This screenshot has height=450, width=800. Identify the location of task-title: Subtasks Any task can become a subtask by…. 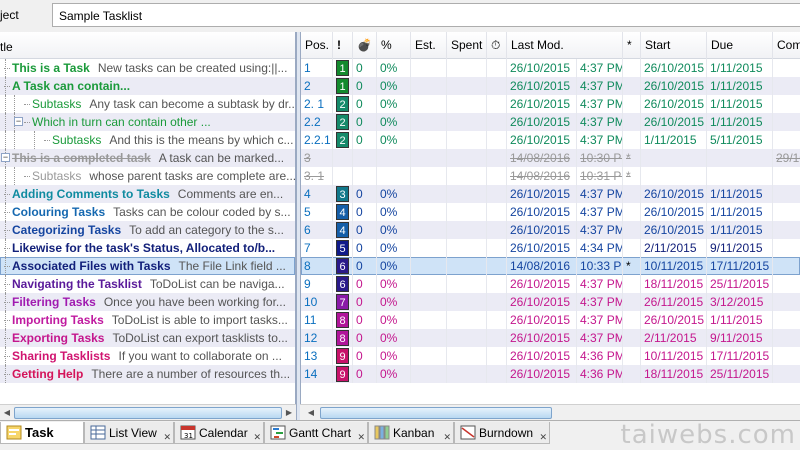
(163, 104).